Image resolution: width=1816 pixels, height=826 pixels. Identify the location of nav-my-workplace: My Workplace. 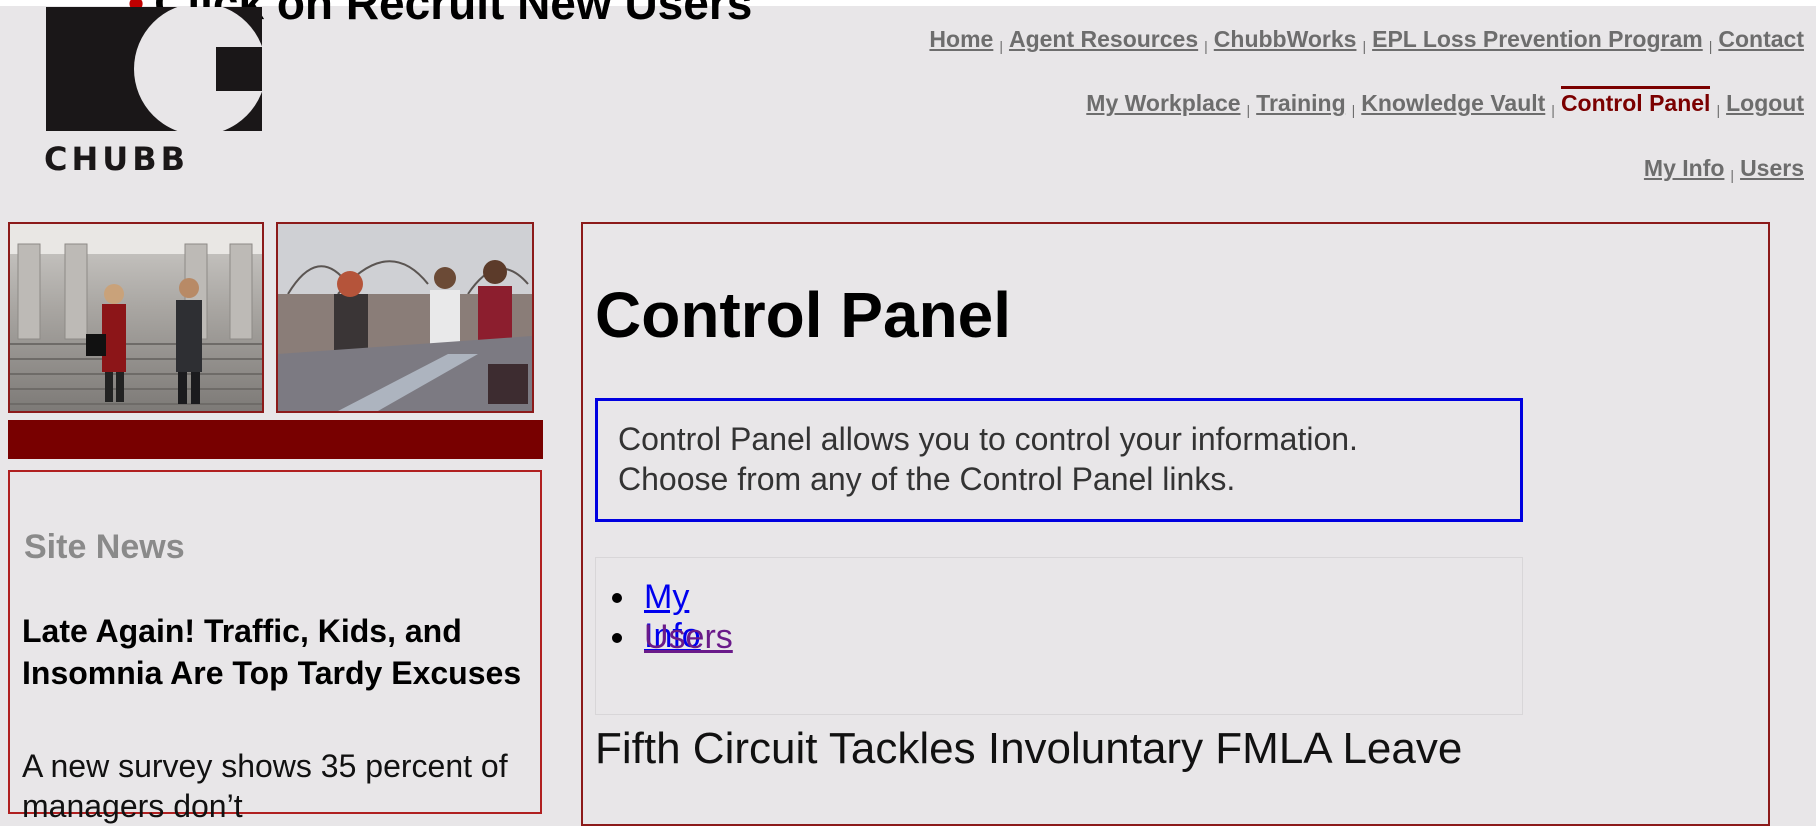
(1163, 103).